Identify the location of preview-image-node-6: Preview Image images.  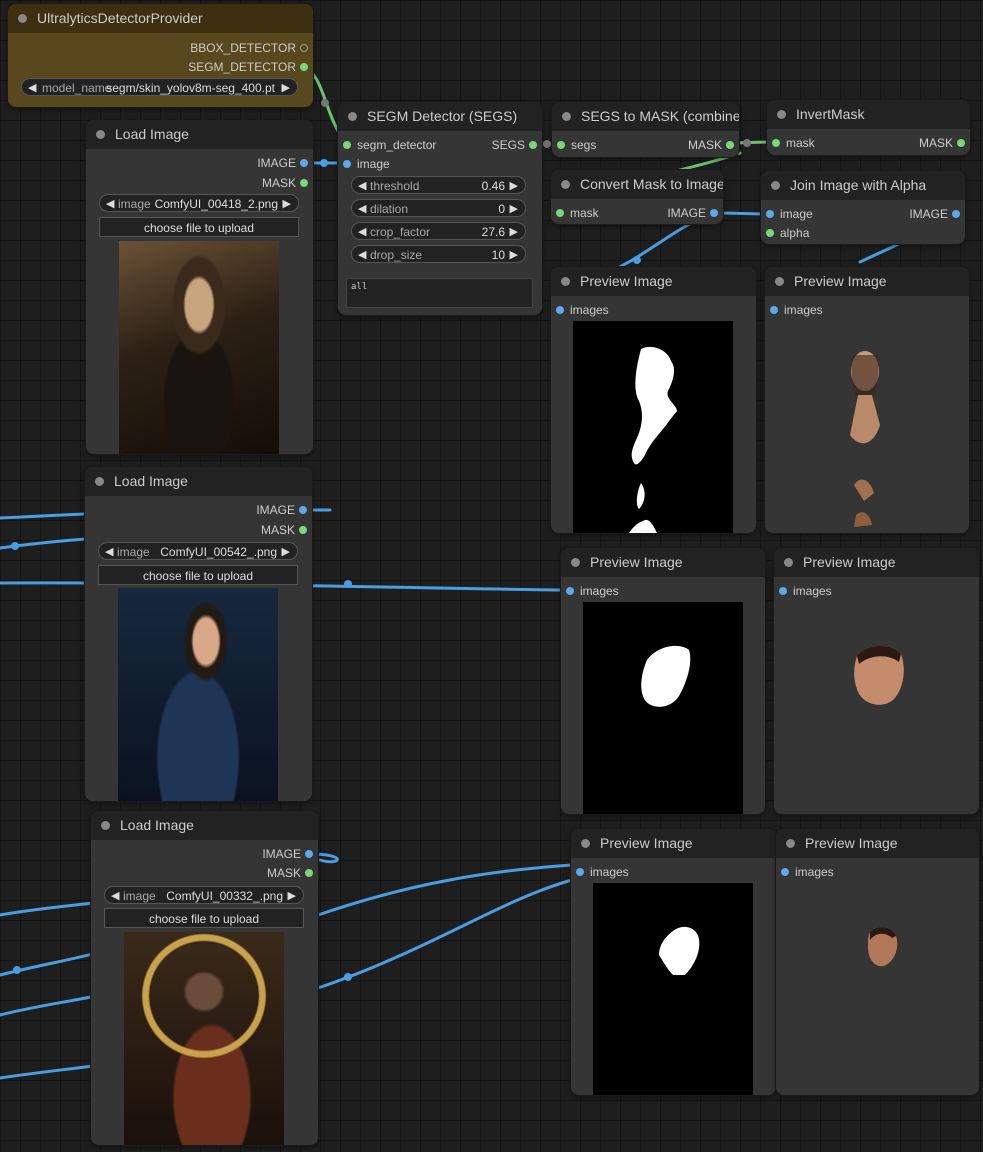
(877, 962).